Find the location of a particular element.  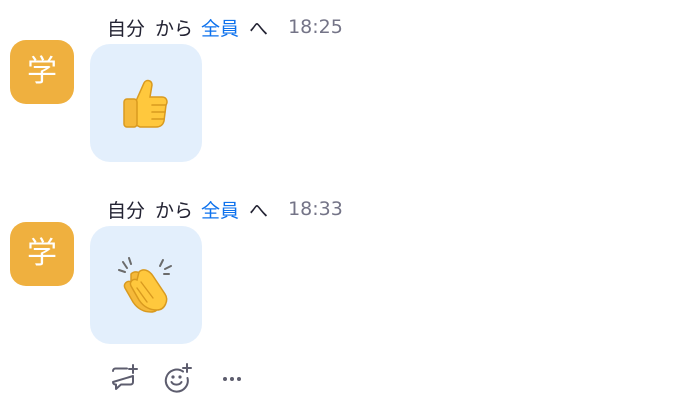

more-options-button is located at coordinates (232, 378).